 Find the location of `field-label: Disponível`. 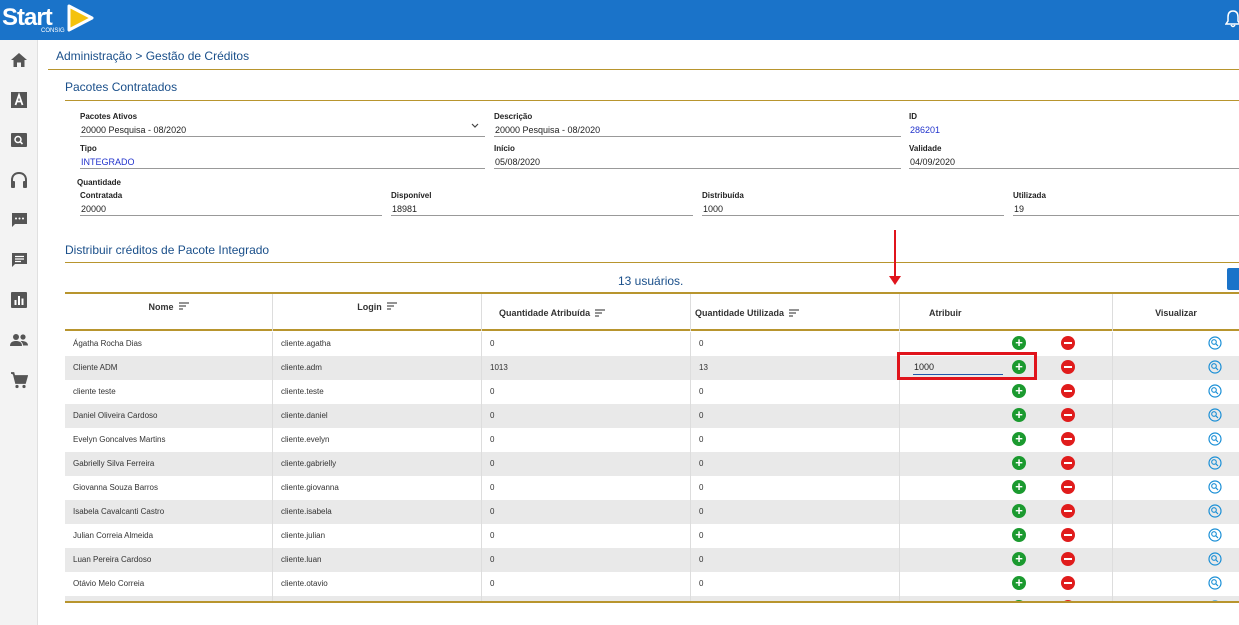

field-label: Disponível is located at coordinates (411, 195).